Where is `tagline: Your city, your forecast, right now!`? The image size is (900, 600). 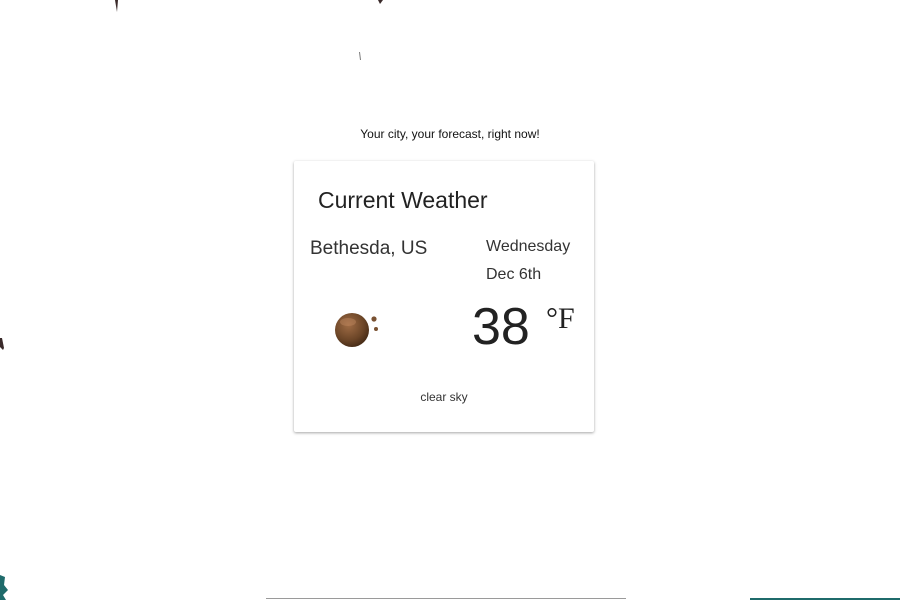 tagline: Your city, your forecast, right now! is located at coordinates (450, 134).